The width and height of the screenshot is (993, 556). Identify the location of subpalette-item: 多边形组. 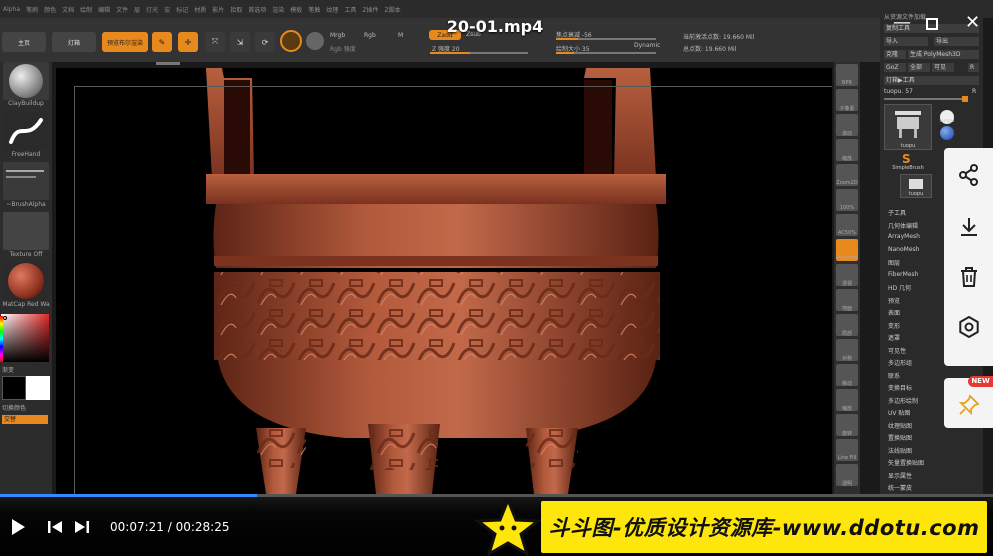
(900, 362).